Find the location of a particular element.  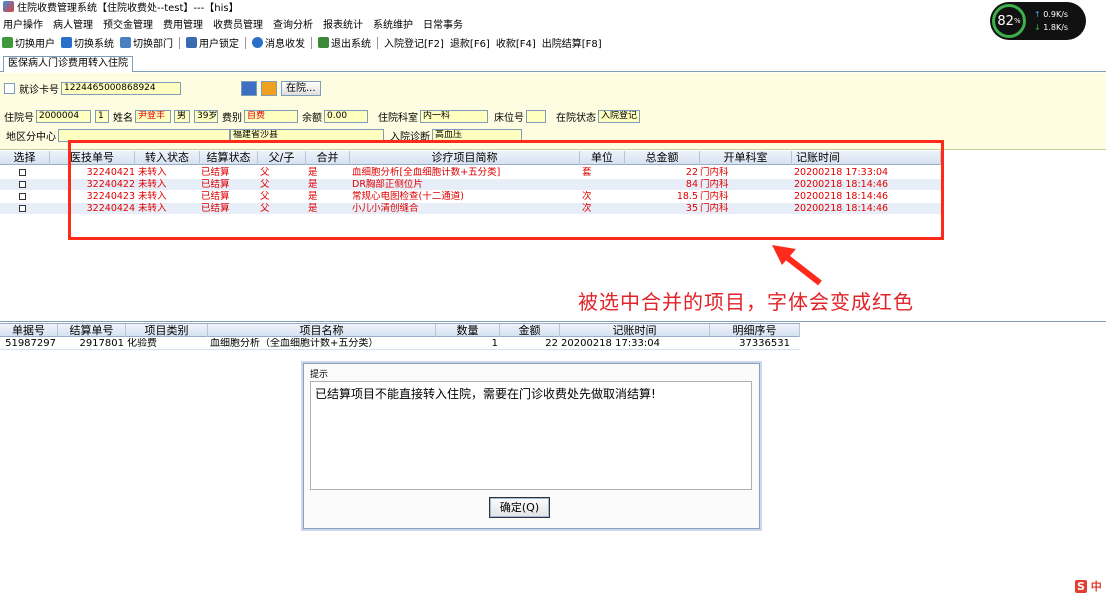

network-speed-widget: 82% ↑ 0.9K/s ↓ 1.8K/s is located at coordinates (1038, 21).